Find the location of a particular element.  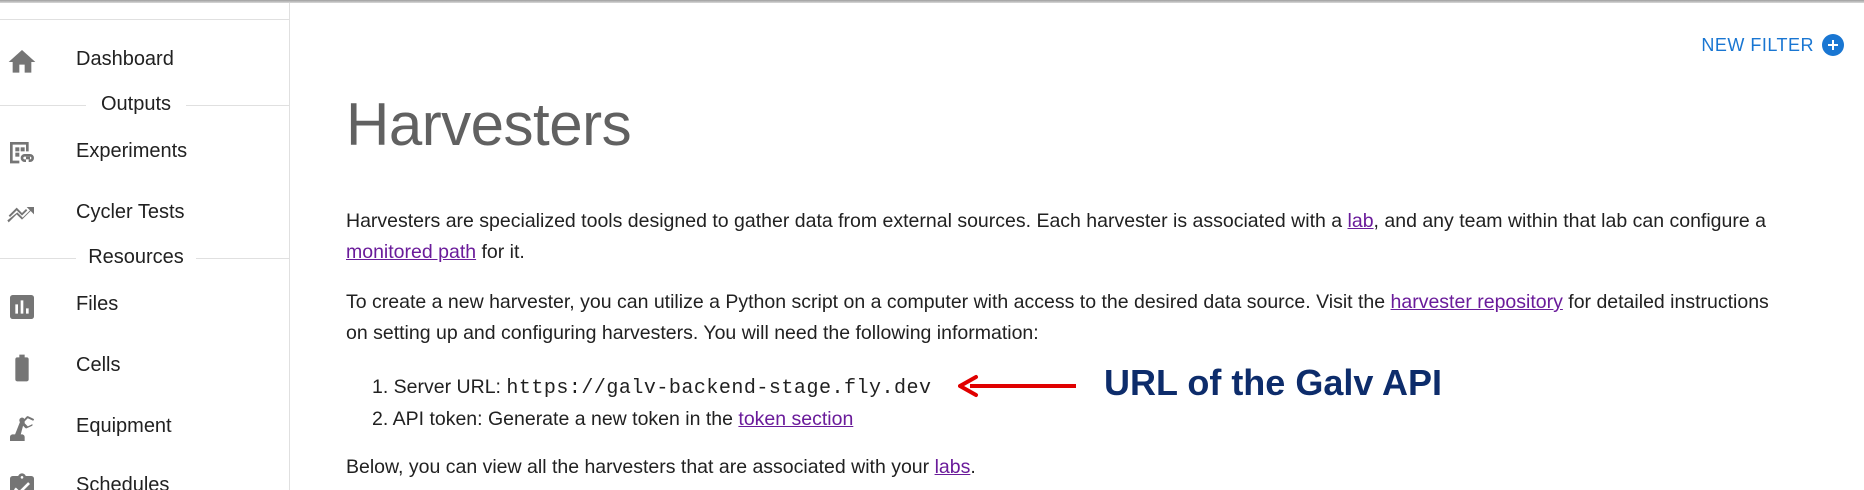

page-title: Harvesters is located at coordinates (489, 124).